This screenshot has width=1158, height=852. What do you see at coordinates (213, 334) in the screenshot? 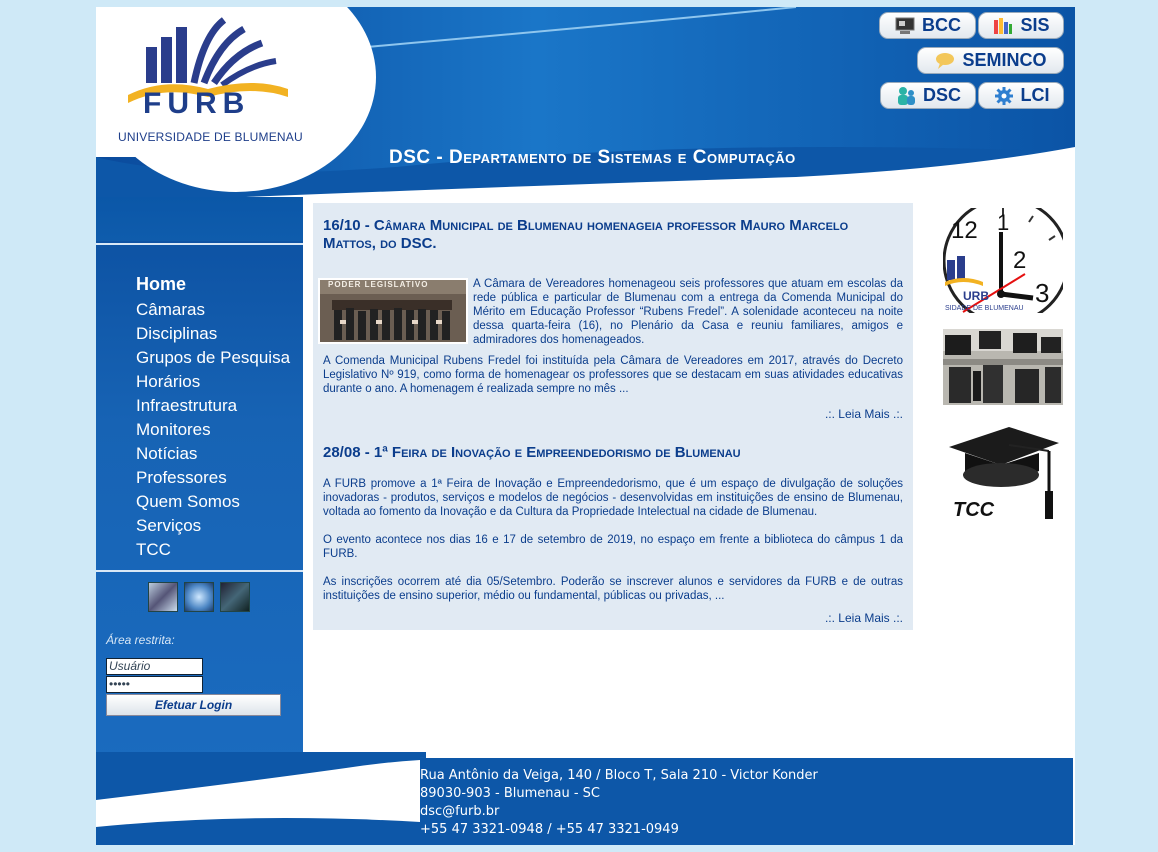
I see `nav-item-disciplinas: Disciplinas` at bounding box center [213, 334].